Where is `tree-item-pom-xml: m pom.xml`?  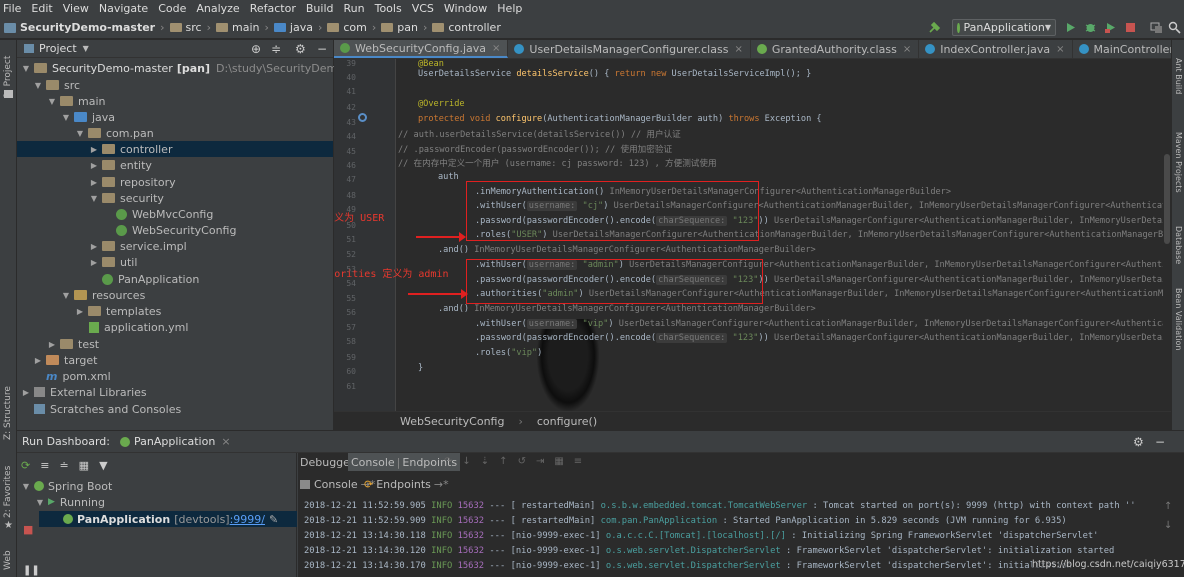 tree-item-pom-xml: m pom.xml is located at coordinates (78, 376).